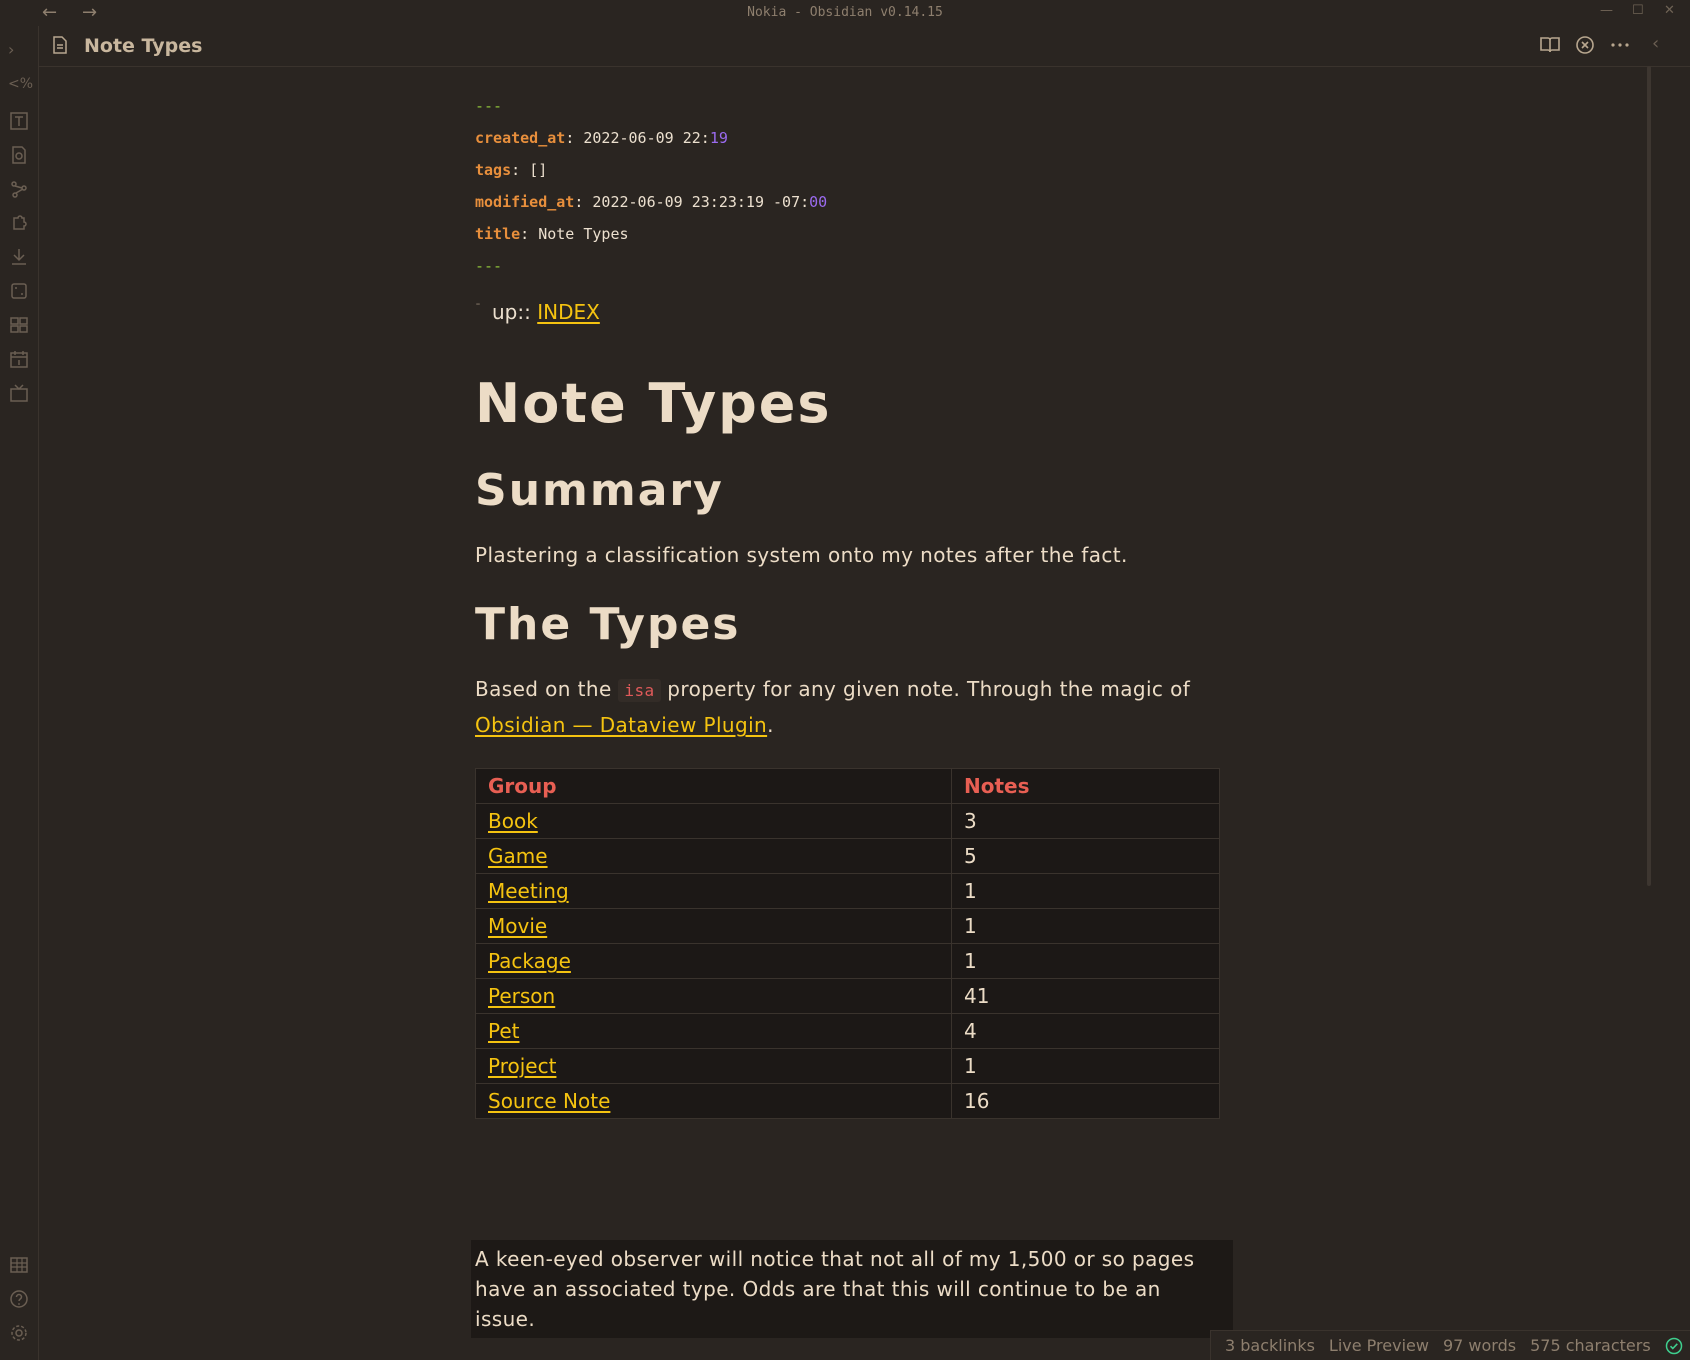  I want to click on word-count: 97 words, so click(1479, 1345).